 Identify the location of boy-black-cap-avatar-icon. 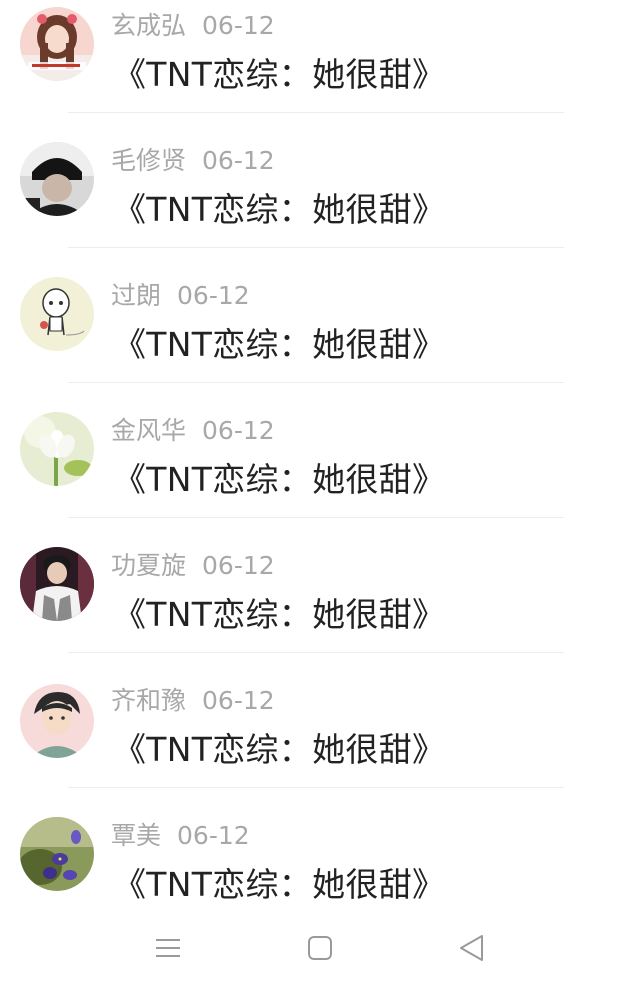
(57, 179).